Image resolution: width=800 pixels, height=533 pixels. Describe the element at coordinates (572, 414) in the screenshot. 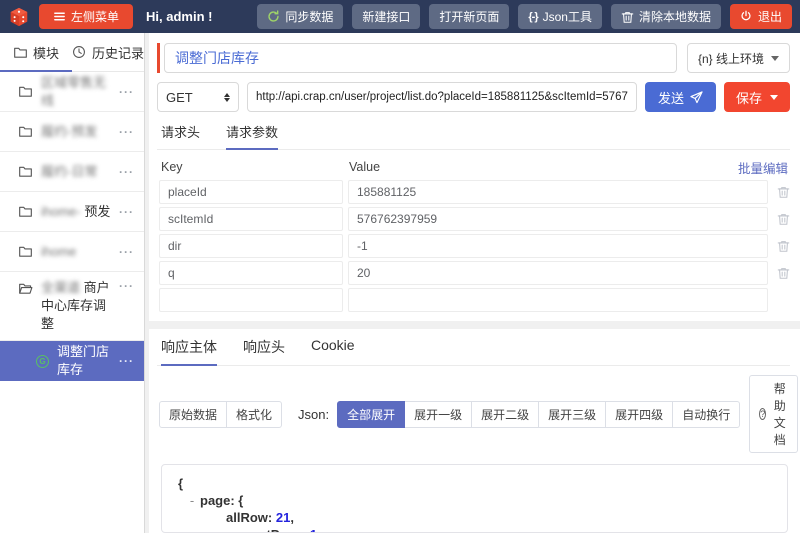

I see `expand-button-展开三级: 展开三级` at that location.